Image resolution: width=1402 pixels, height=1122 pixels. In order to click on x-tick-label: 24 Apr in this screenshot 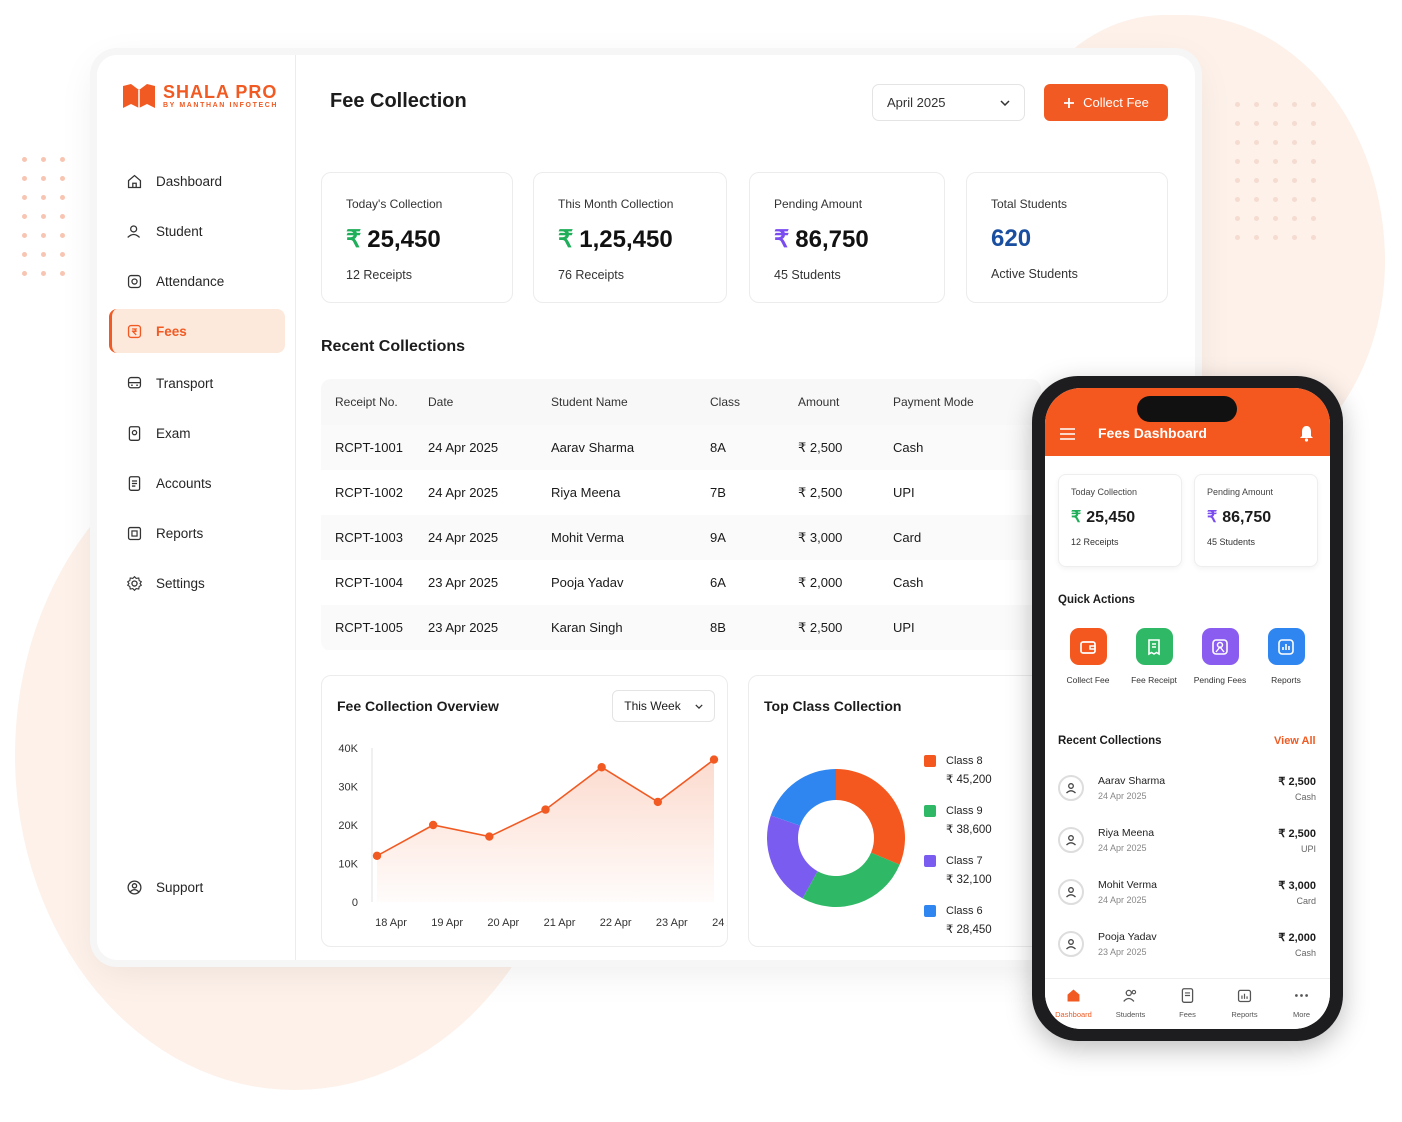, I will do `click(719, 923)`.